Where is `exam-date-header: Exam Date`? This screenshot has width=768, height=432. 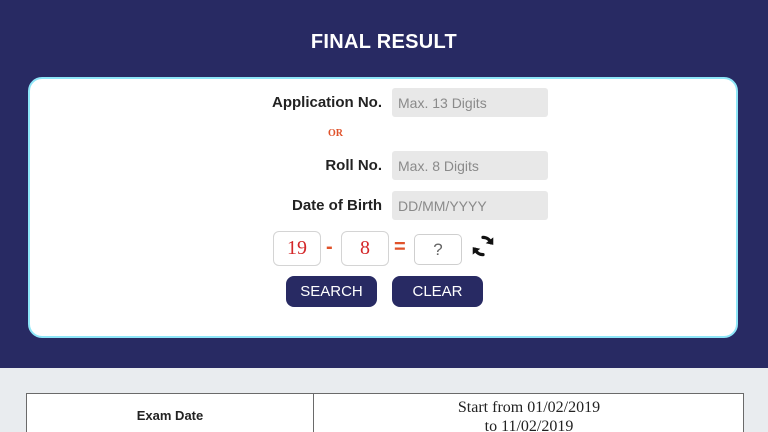
exam-date-header: Exam Date is located at coordinates (170, 415).